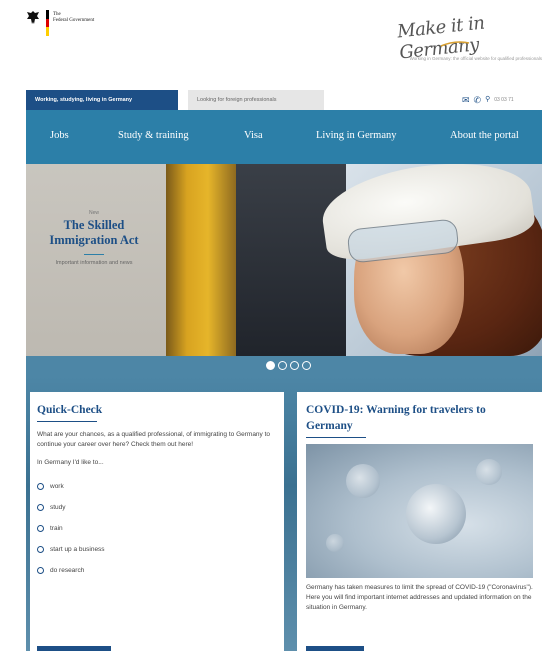 This screenshot has height=651, width=542. What do you see at coordinates (478, 100) in the screenshot?
I see `phone-icon: ✆` at bounding box center [478, 100].